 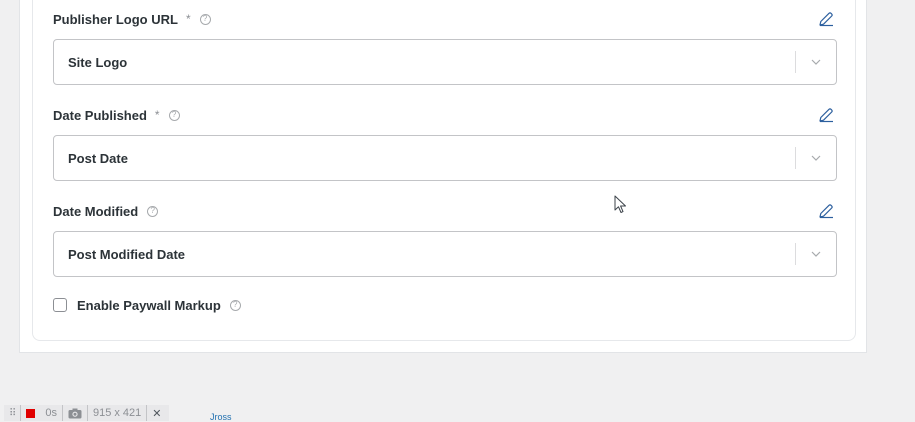 What do you see at coordinates (445, 62) in the screenshot?
I see `publisher-logo-select: Site Logo` at bounding box center [445, 62].